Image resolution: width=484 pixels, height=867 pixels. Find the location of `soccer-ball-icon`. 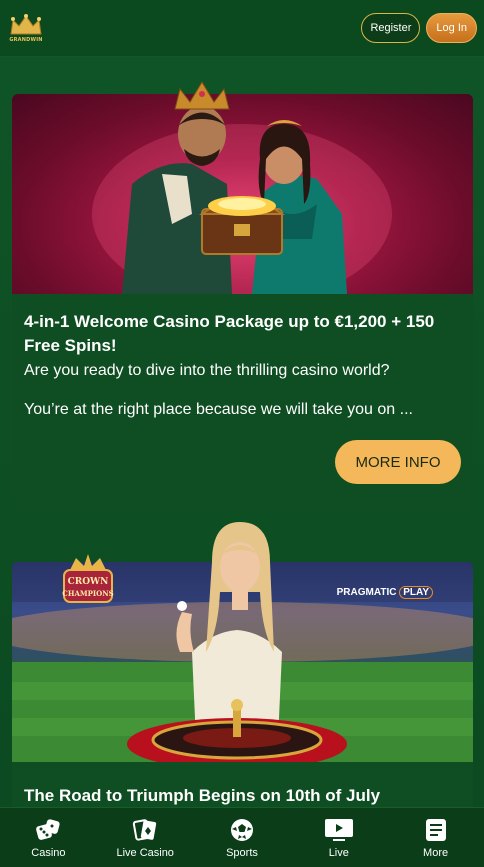

soccer-ball-icon is located at coordinates (241, 829).